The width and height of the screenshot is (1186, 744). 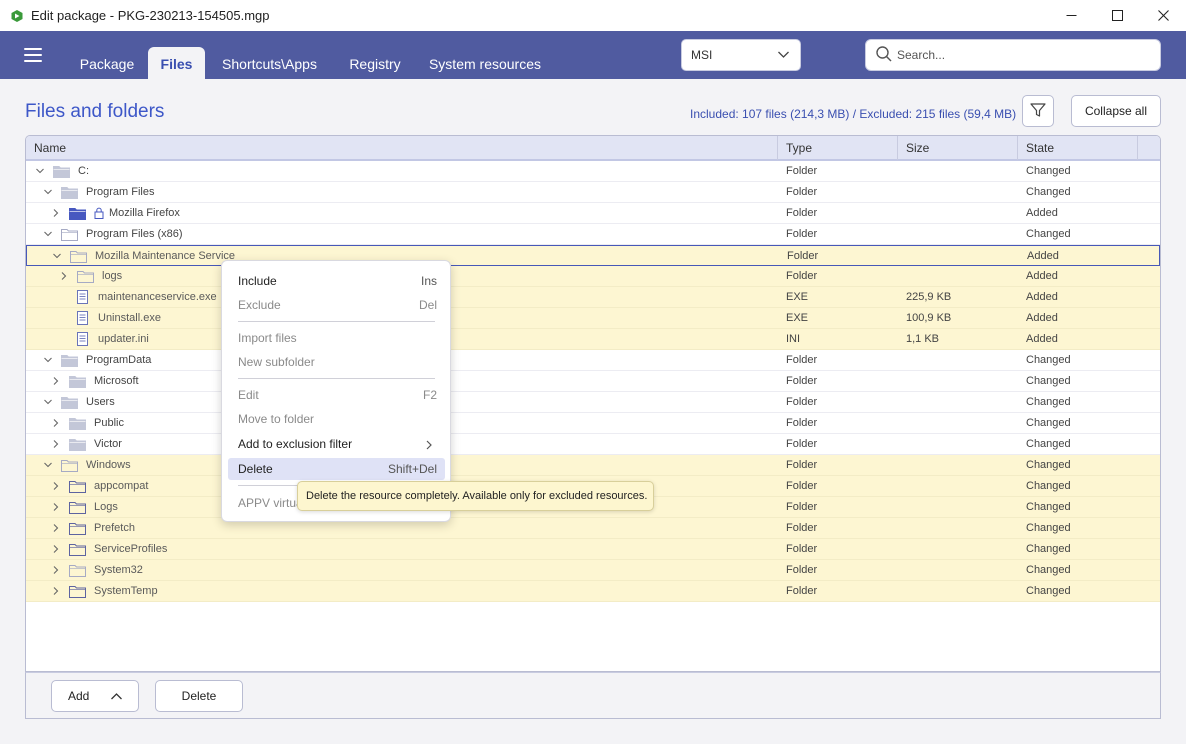 I want to click on table-row: Microsoft Folder Changed, so click(x=593, y=381).